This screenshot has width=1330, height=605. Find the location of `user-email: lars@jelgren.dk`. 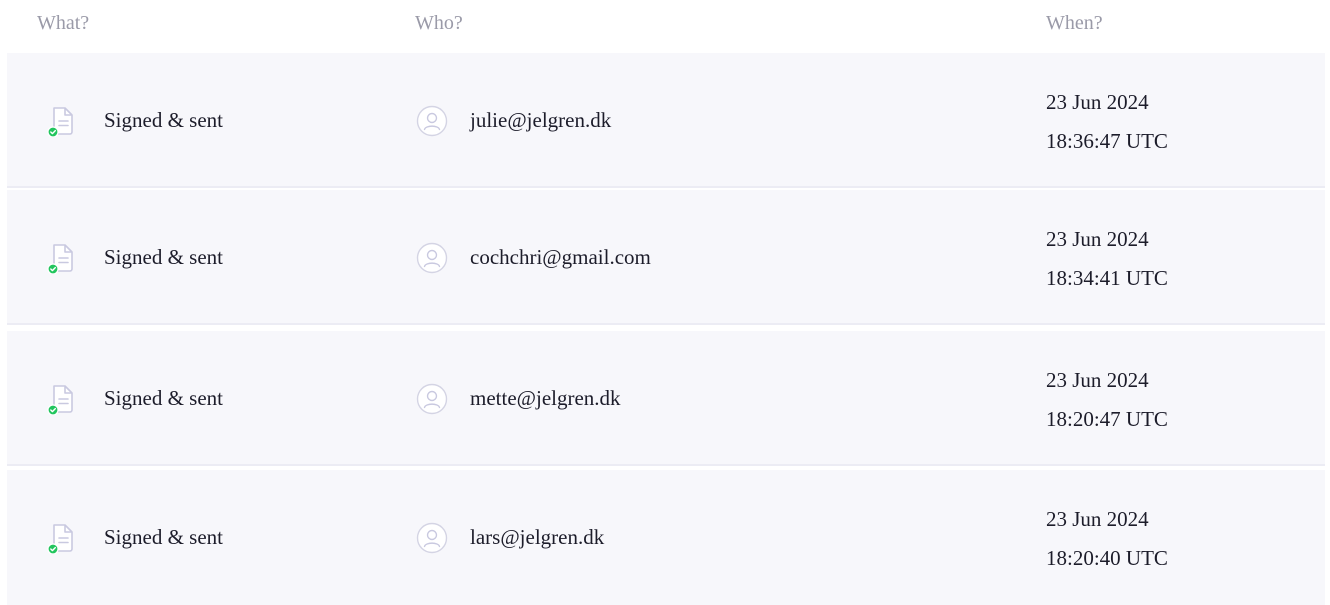

user-email: lars@jelgren.dk is located at coordinates (537, 537).